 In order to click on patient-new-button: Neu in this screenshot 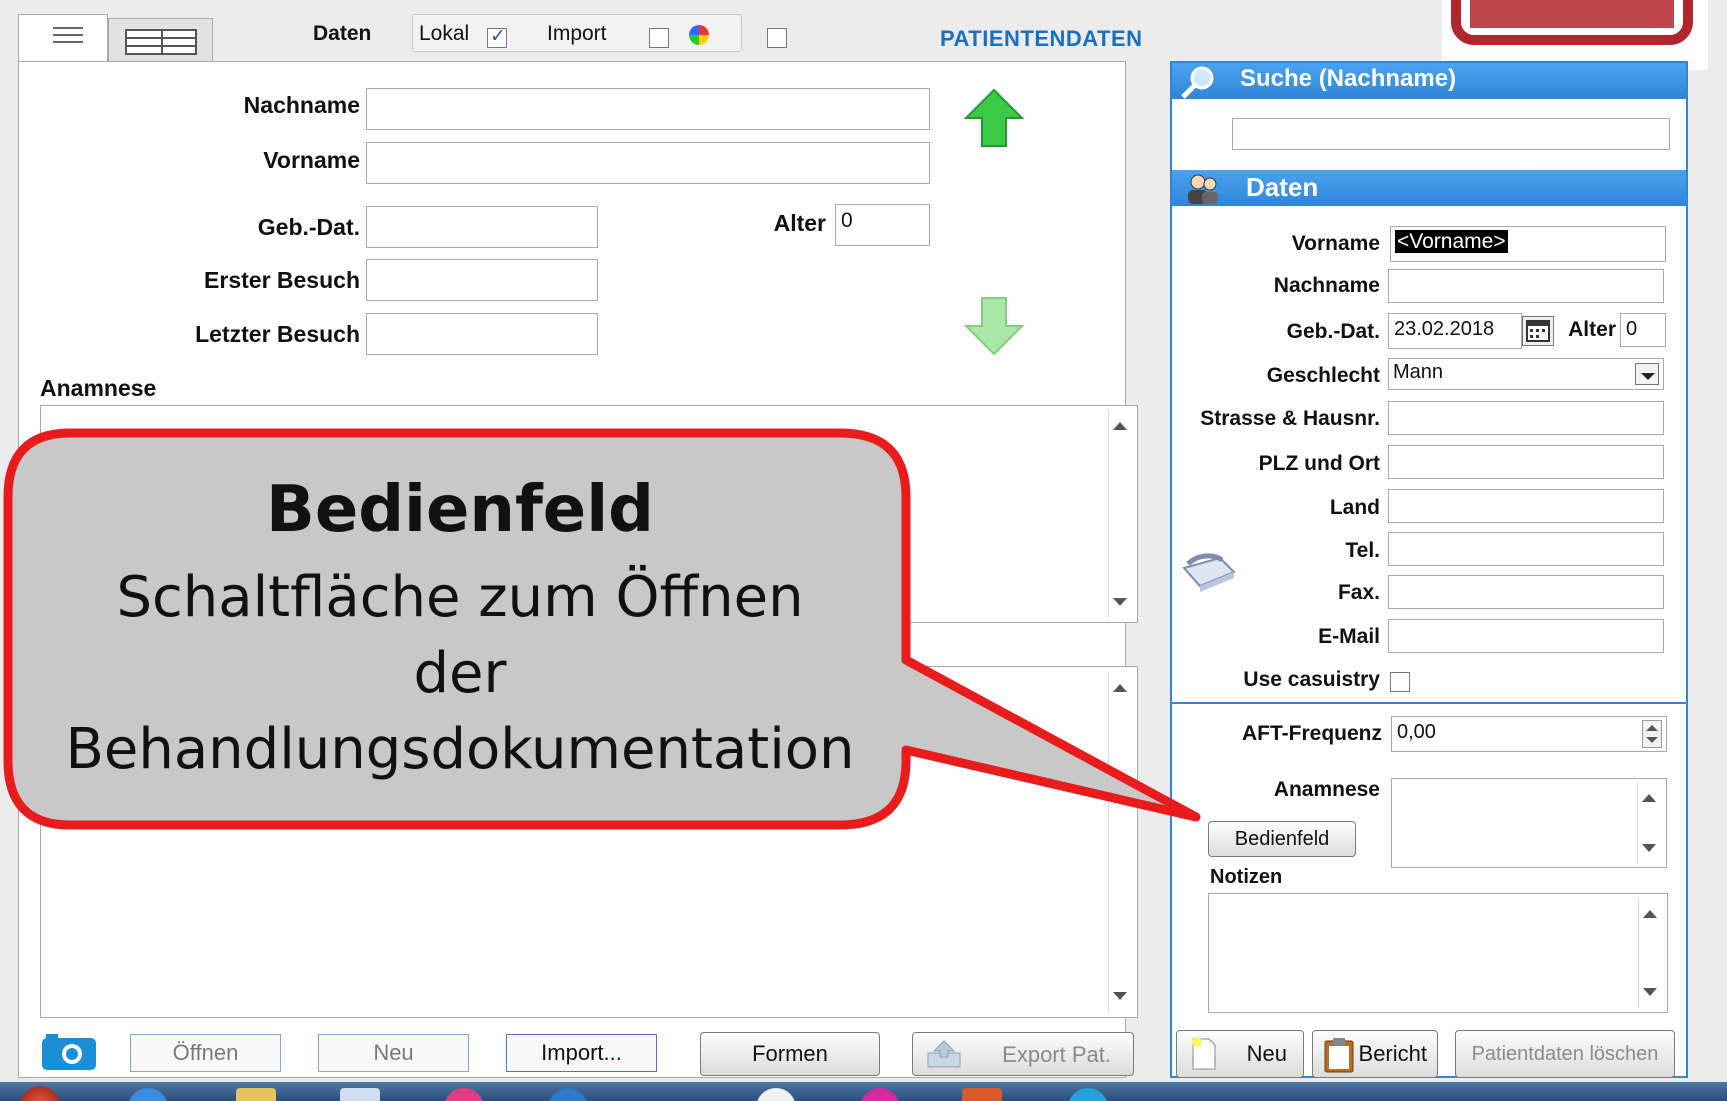, I will do `click(1240, 1054)`.